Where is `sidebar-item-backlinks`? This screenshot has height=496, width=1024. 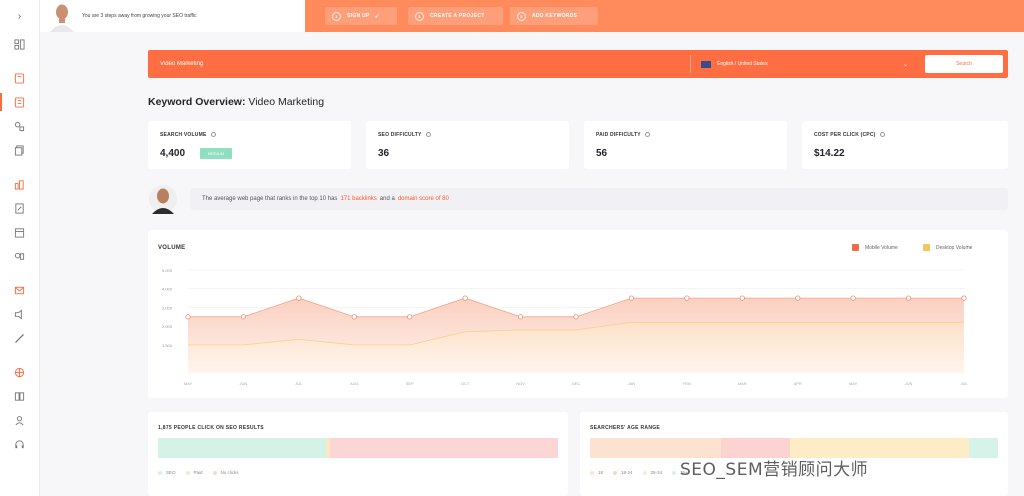
sidebar-item-backlinks is located at coordinates (20, 150).